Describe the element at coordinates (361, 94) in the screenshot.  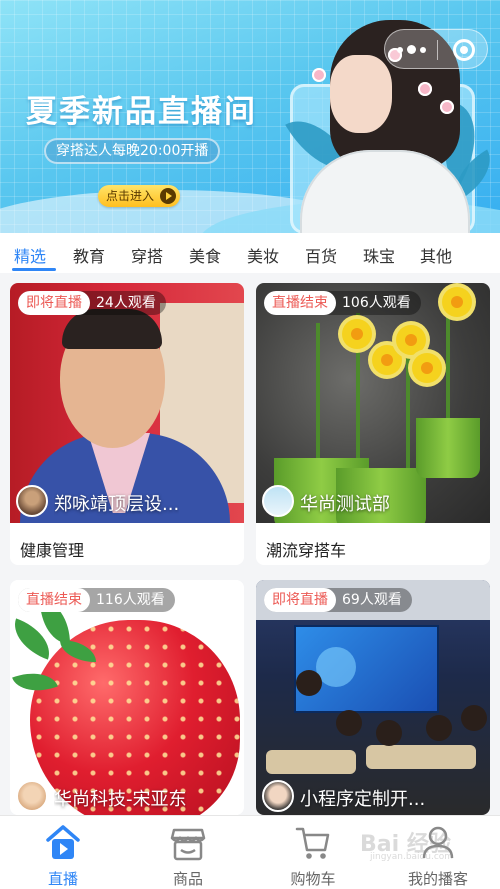
I see `banner-model-face` at that location.